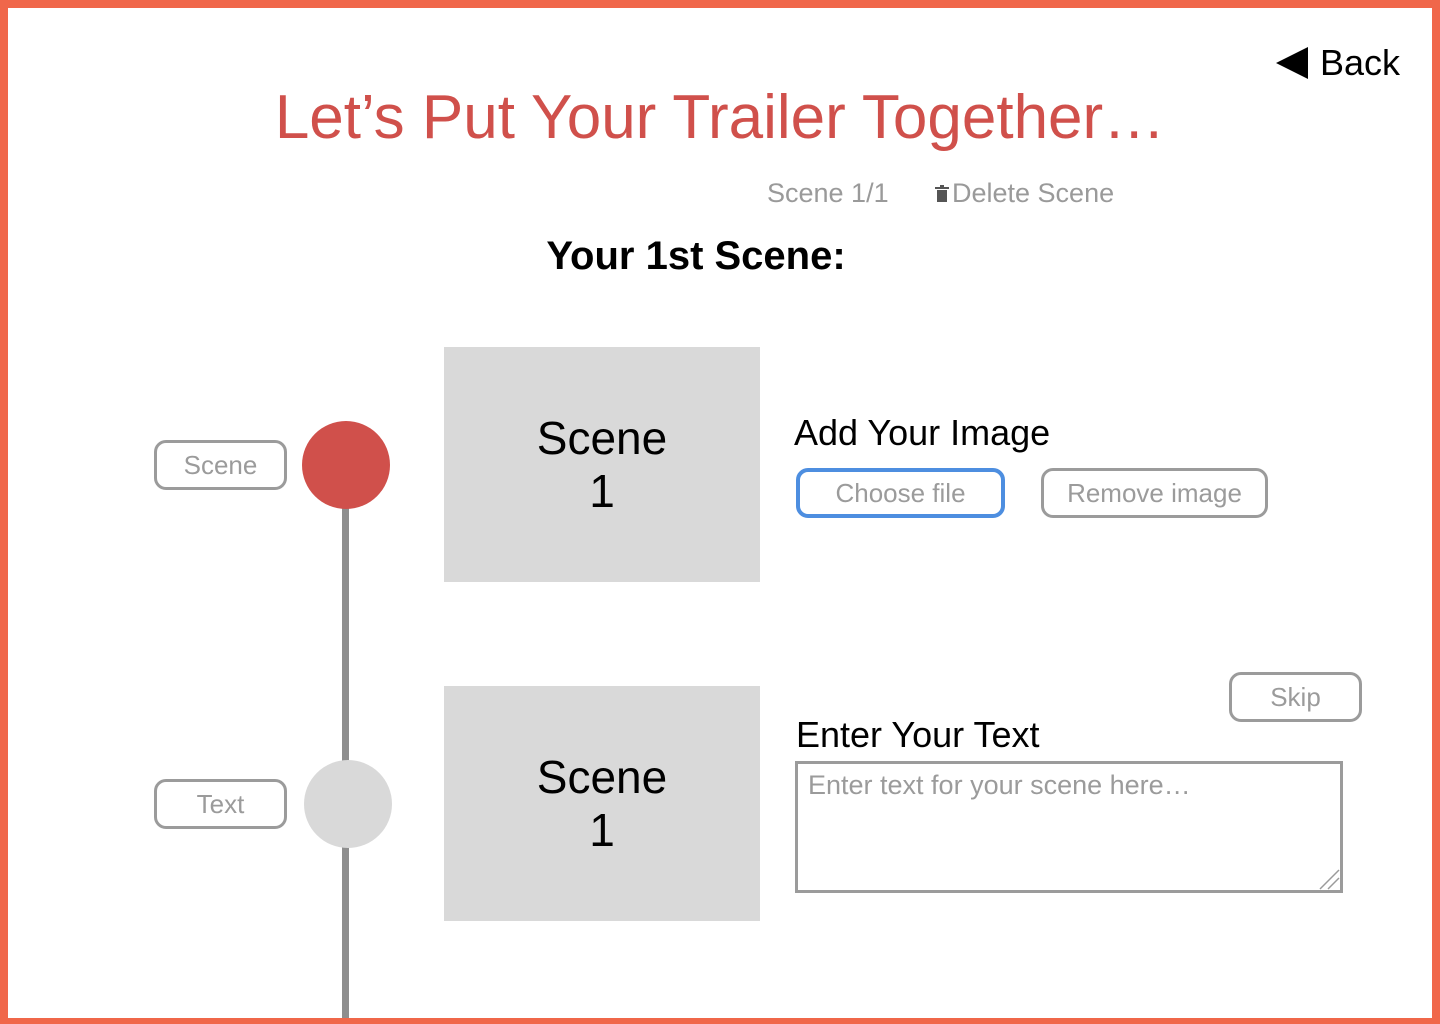 This screenshot has width=1440, height=1024. Describe the element at coordinates (1295, 697) in the screenshot. I see `skip-button: Skip` at that location.